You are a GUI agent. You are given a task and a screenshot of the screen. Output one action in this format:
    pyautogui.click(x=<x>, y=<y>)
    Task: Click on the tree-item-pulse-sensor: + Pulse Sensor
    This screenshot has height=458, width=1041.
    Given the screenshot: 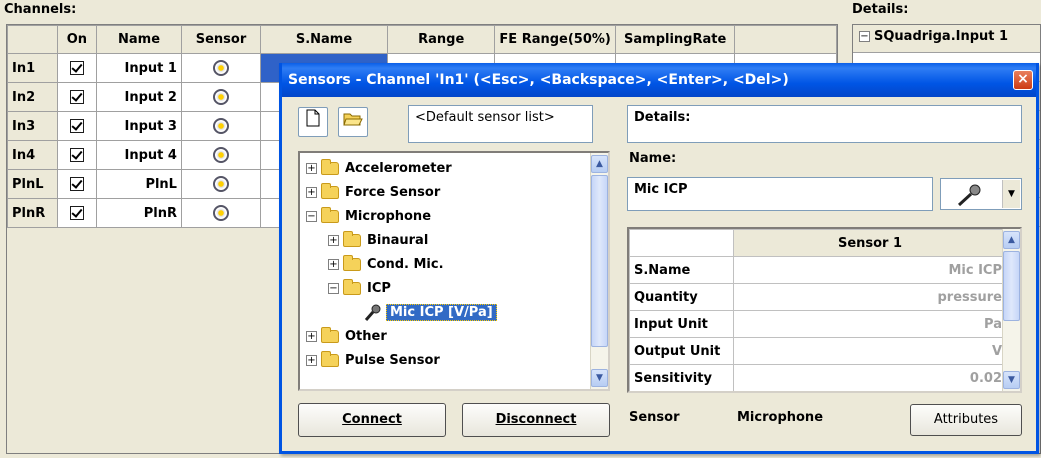 What is the action you would take?
    pyautogui.click(x=373, y=361)
    